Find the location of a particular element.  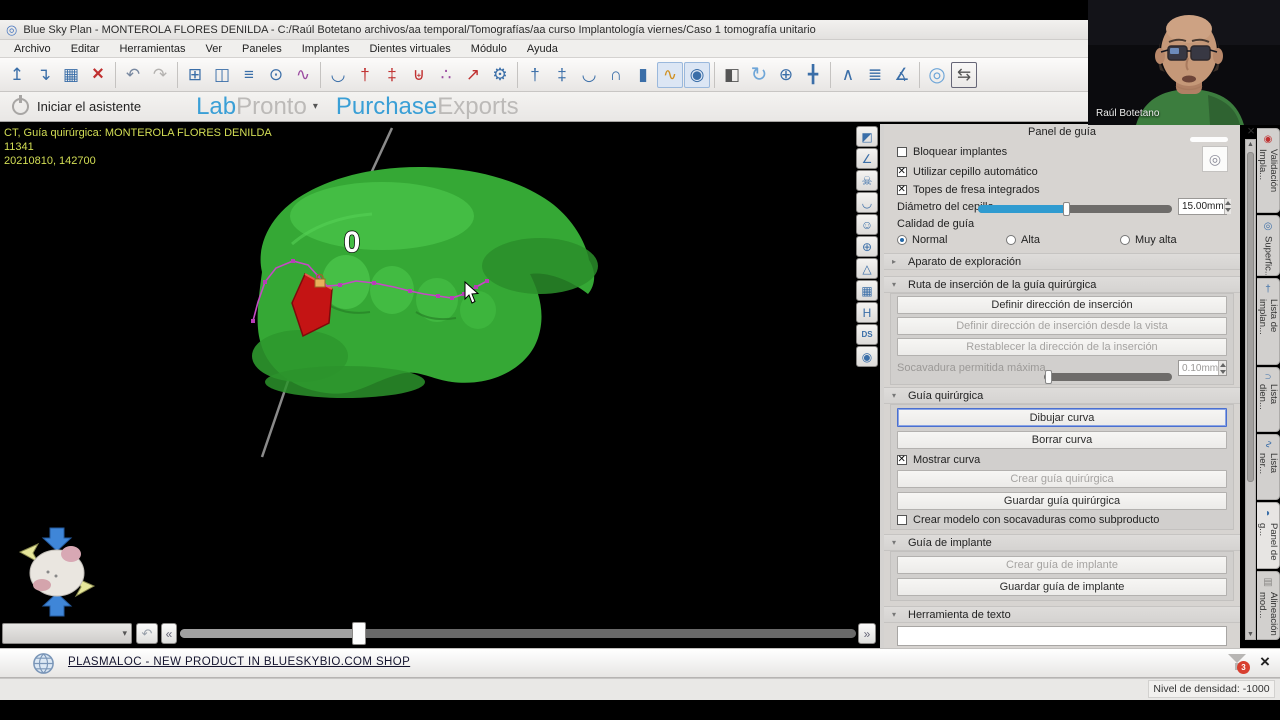

scrollbar-thumb is located at coordinates (1250, 317).